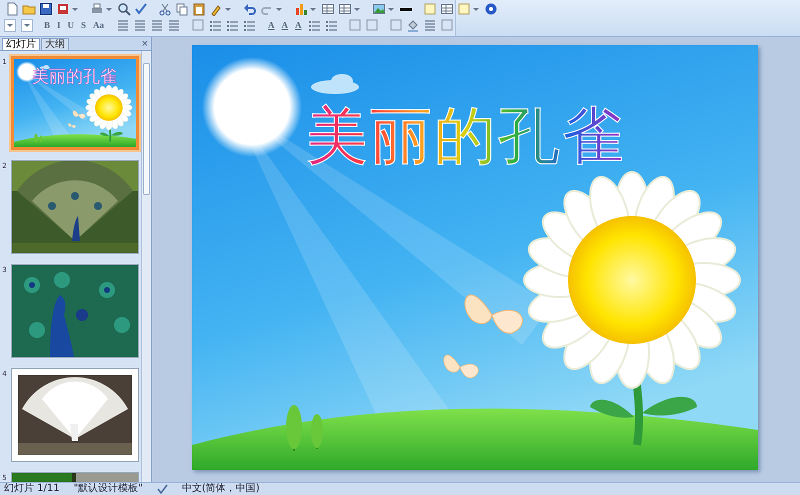  I want to click on panel-tab: 幻灯片, so click(21, 44).